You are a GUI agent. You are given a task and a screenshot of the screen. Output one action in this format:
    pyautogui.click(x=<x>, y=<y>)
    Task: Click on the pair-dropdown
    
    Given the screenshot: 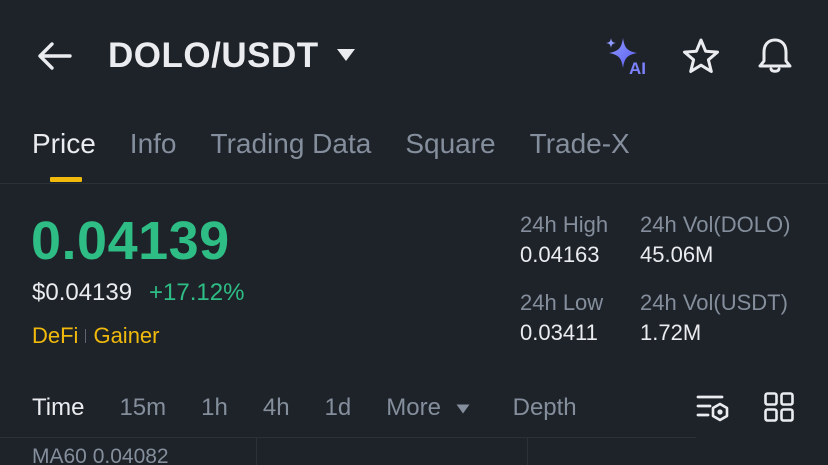 What is the action you would take?
    pyautogui.click(x=346, y=55)
    